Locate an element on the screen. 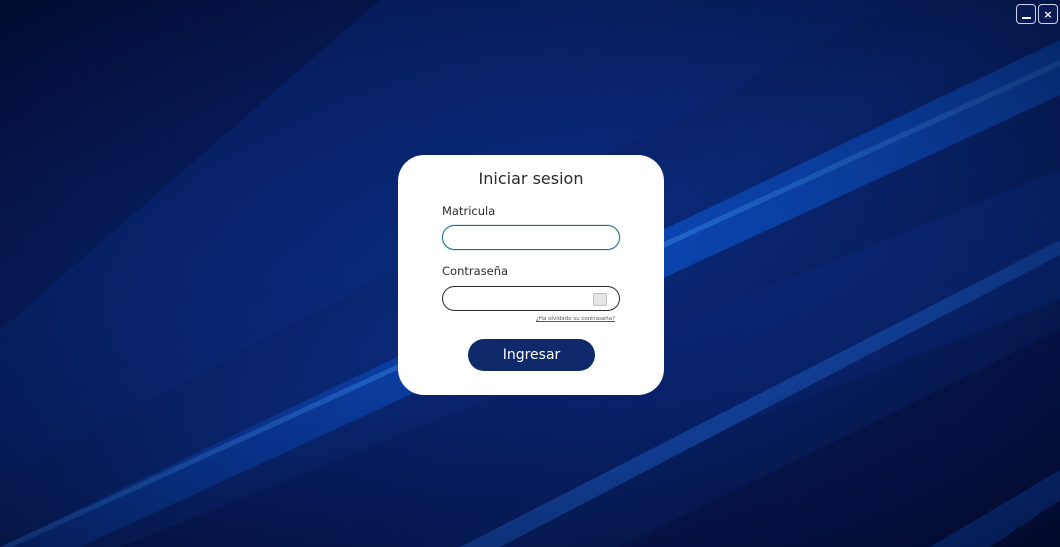  window-controls: × is located at coordinates (1037, 14).